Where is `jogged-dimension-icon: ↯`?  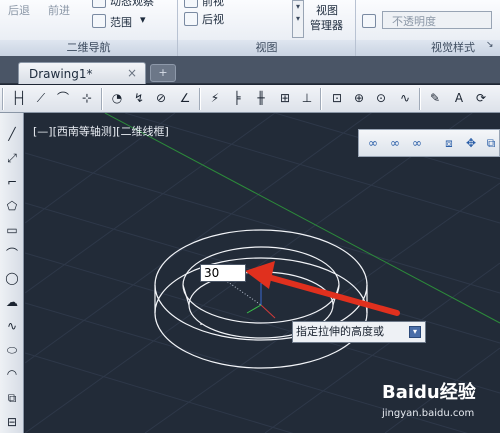
jogged-dimension-icon: ↯ is located at coordinates (139, 98).